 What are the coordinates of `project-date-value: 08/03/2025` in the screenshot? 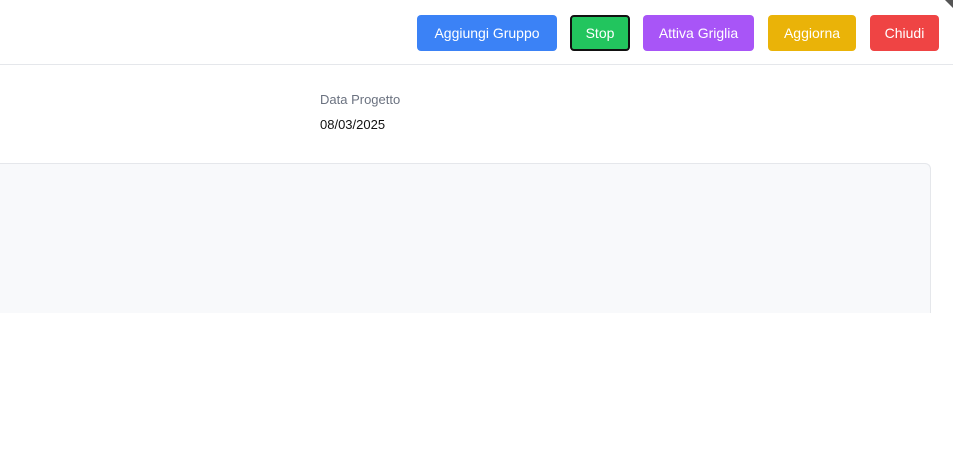 It's located at (353, 124).